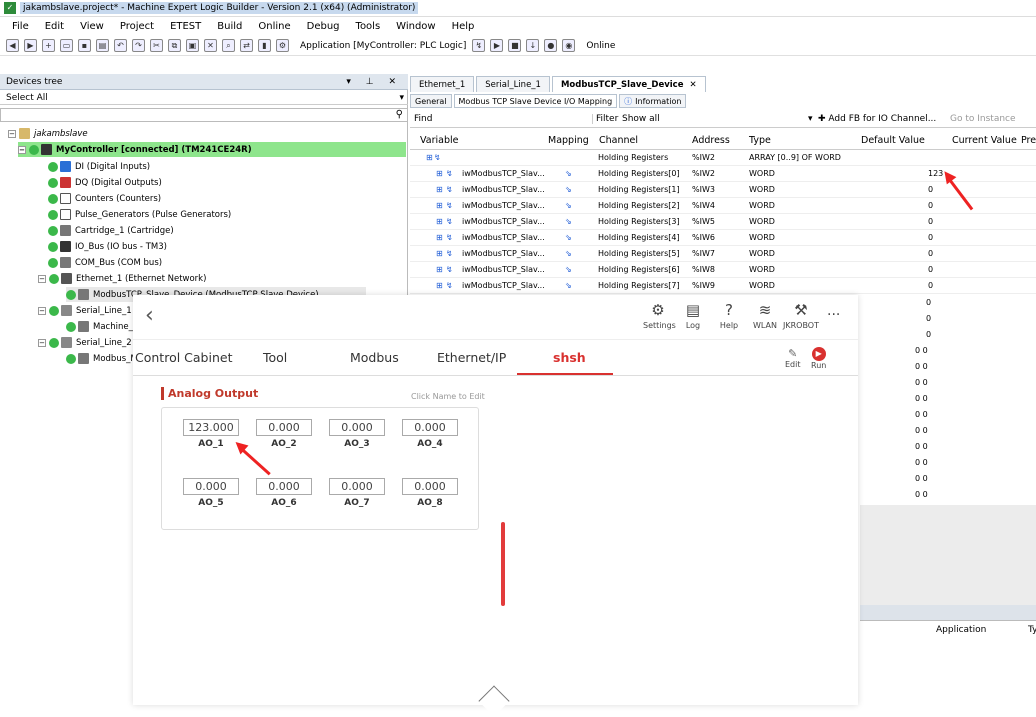 Image resolution: width=1036 pixels, height=717 pixels. I want to click on replace-icon: ⇄, so click(246, 45).